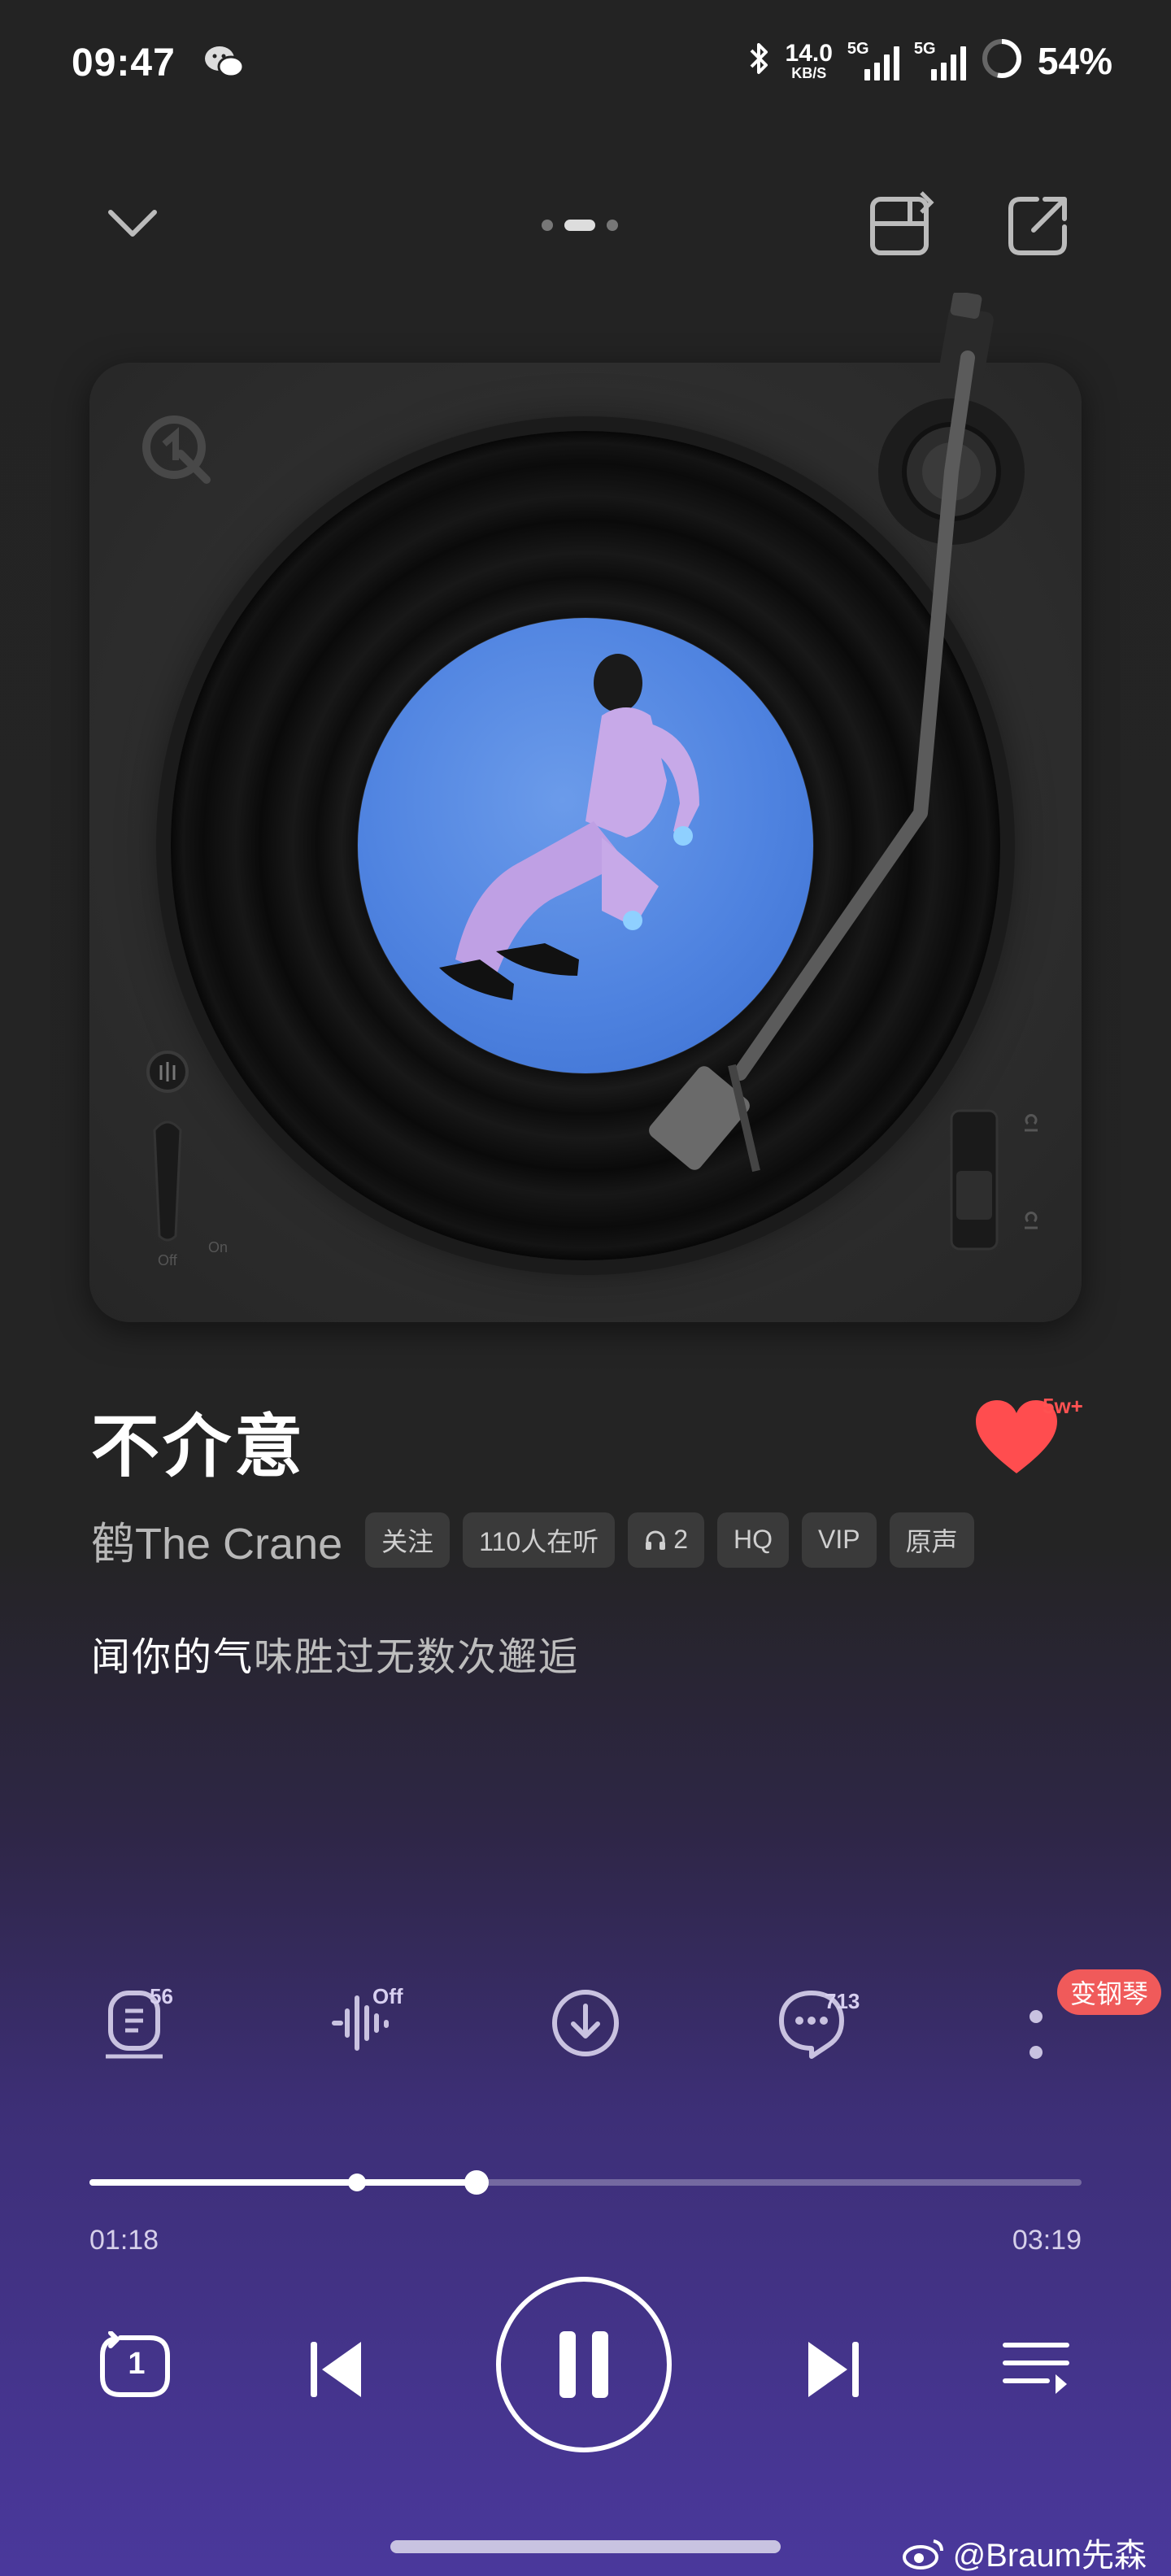  I want to click on progress-fill, so click(283, 2183).